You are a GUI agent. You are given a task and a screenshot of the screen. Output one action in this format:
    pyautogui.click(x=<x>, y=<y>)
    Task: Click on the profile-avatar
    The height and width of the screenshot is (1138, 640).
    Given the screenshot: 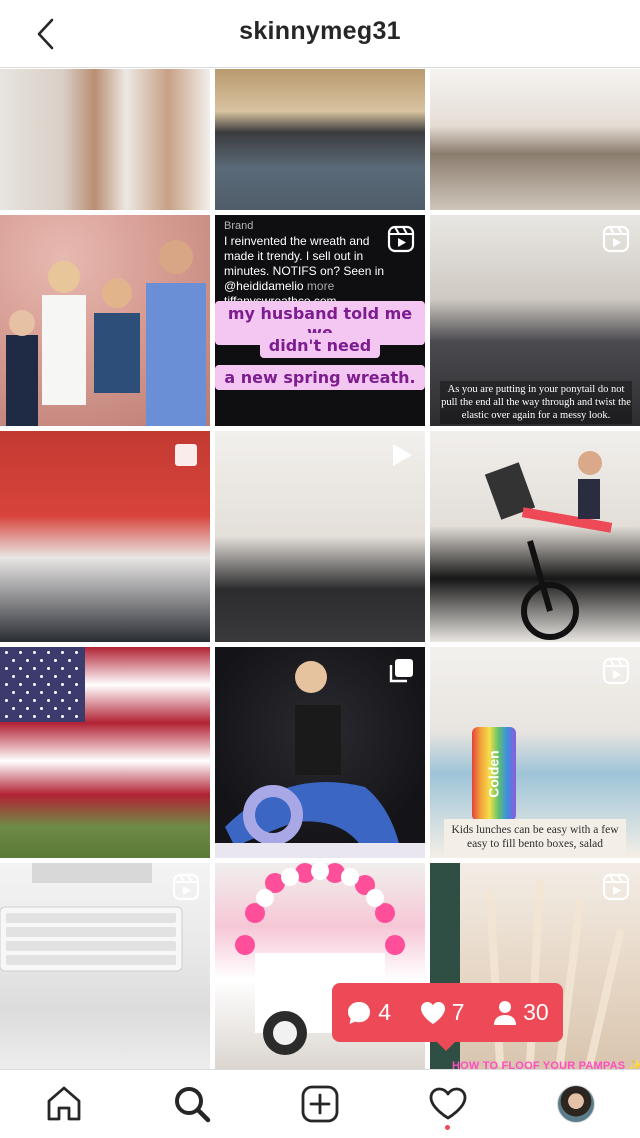 What is the action you would take?
    pyautogui.click(x=576, y=1104)
    